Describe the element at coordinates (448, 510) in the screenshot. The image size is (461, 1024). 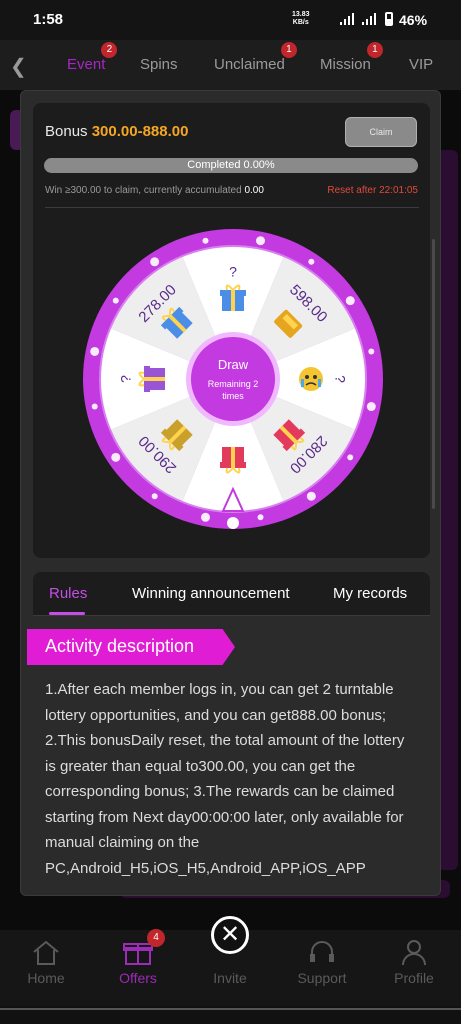
I see `background-card` at that location.